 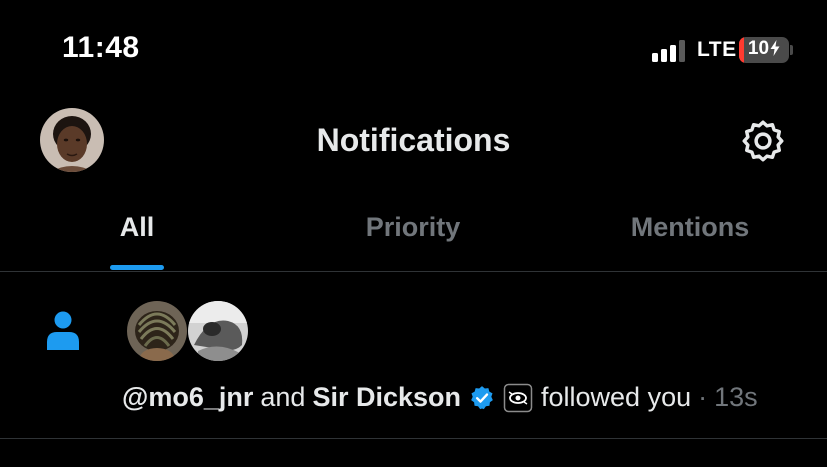 What do you see at coordinates (758, 48) in the screenshot?
I see `battery-level: 10` at bounding box center [758, 48].